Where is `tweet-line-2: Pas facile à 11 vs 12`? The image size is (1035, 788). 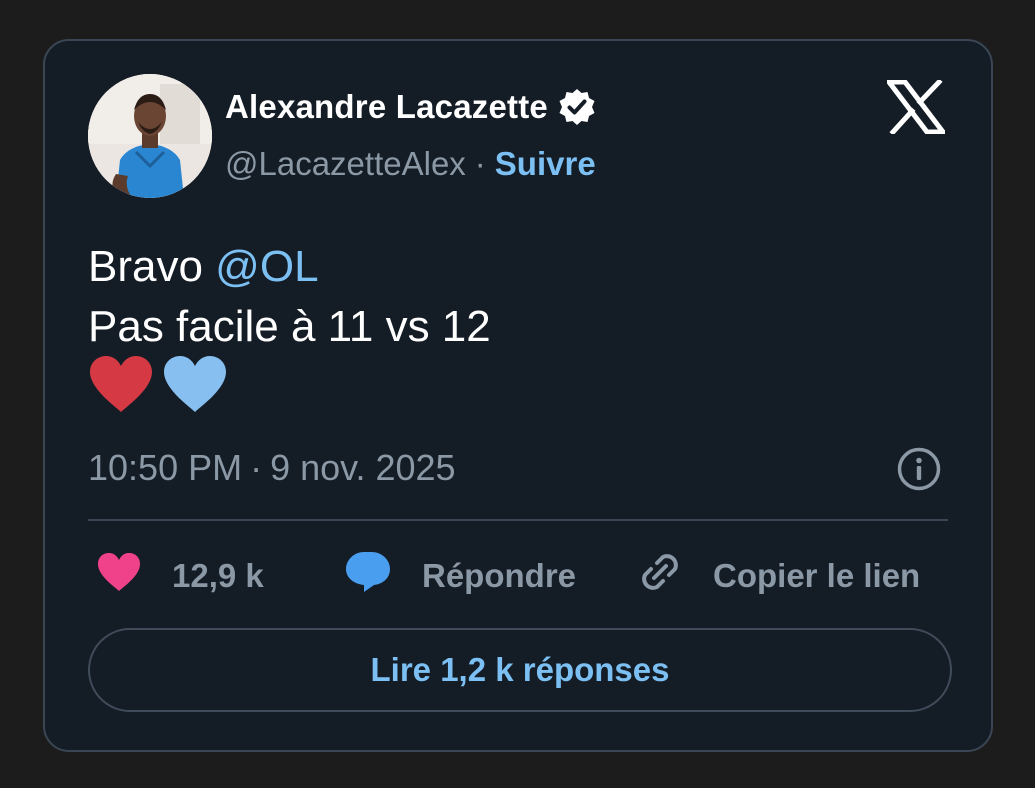 tweet-line-2: Pas facile à 11 vs 12 is located at coordinates (289, 326).